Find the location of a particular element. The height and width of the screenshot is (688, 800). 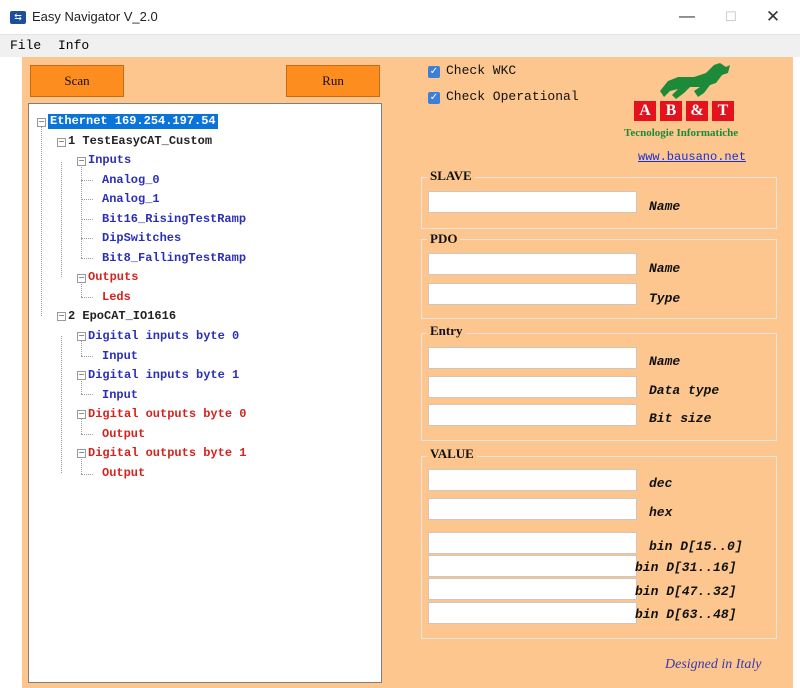

pdo-group is located at coordinates (599, 279).